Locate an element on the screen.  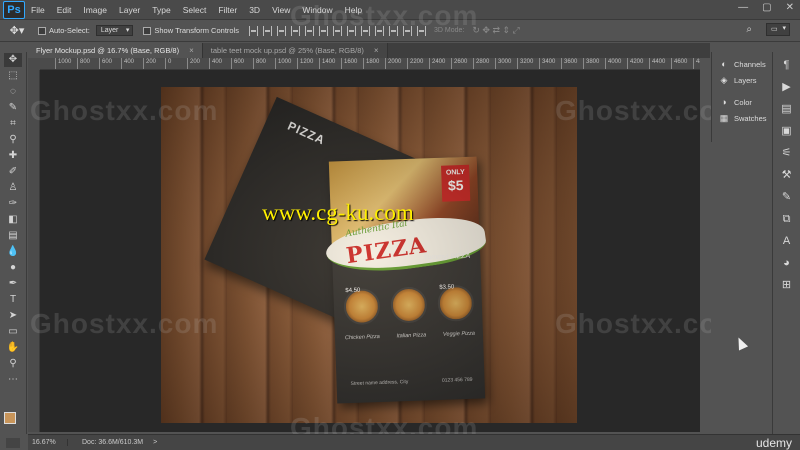
zoom-level: 16.67% is located at coordinates (48, 442).